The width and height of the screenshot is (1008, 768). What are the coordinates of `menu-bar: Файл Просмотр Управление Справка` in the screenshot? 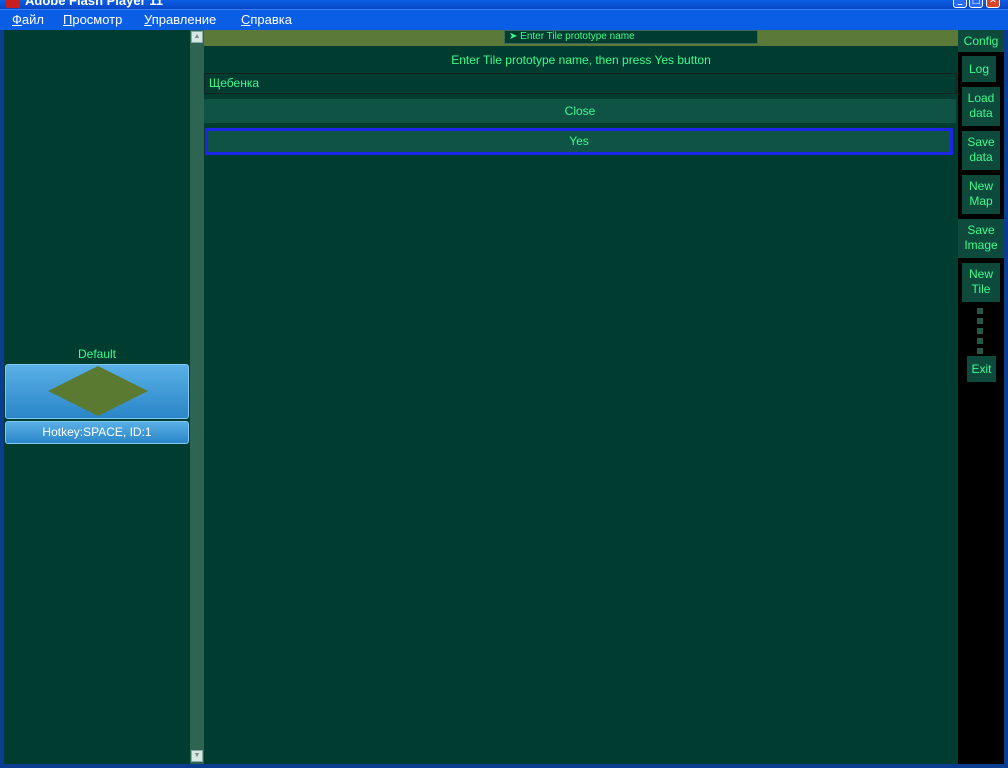 It's located at (504, 19).